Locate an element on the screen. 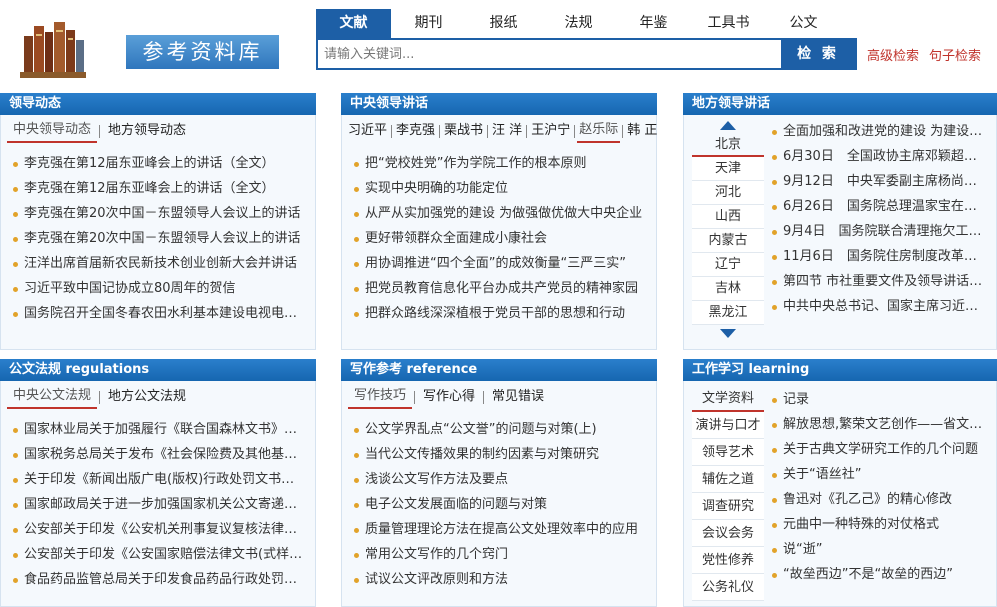  subtab-local-regulations: 地方公文法规 is located at coordinates (147, 397).